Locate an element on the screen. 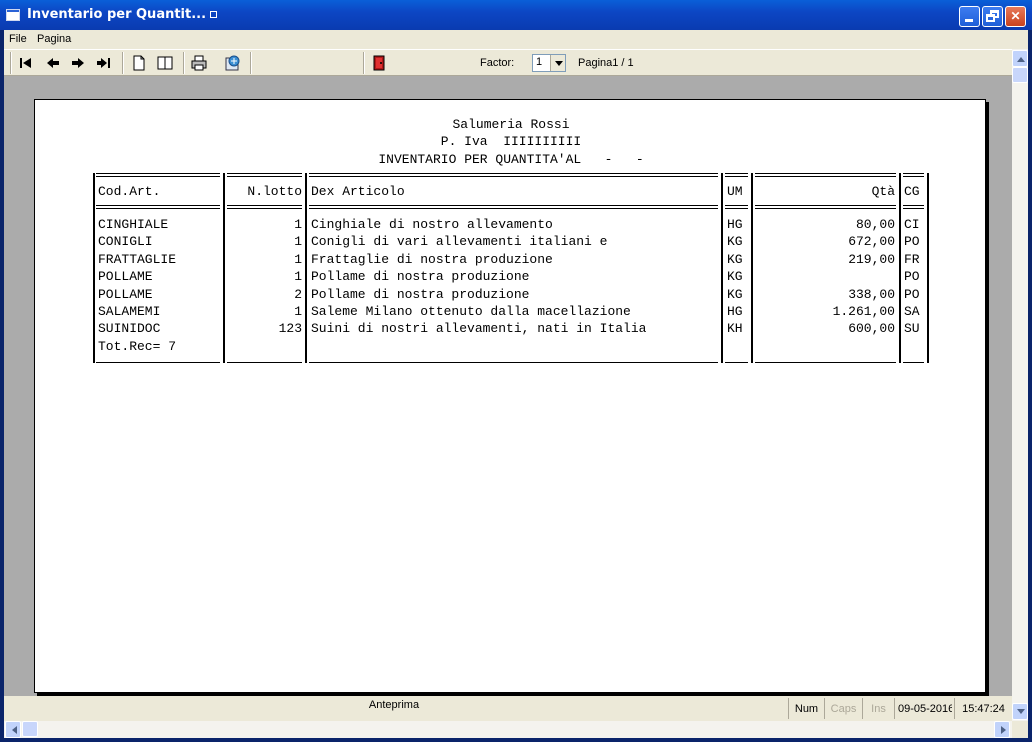 The width and height of the screenshot is (1032, 742). scroll-down-icon is located at coordinates (1020, 711).